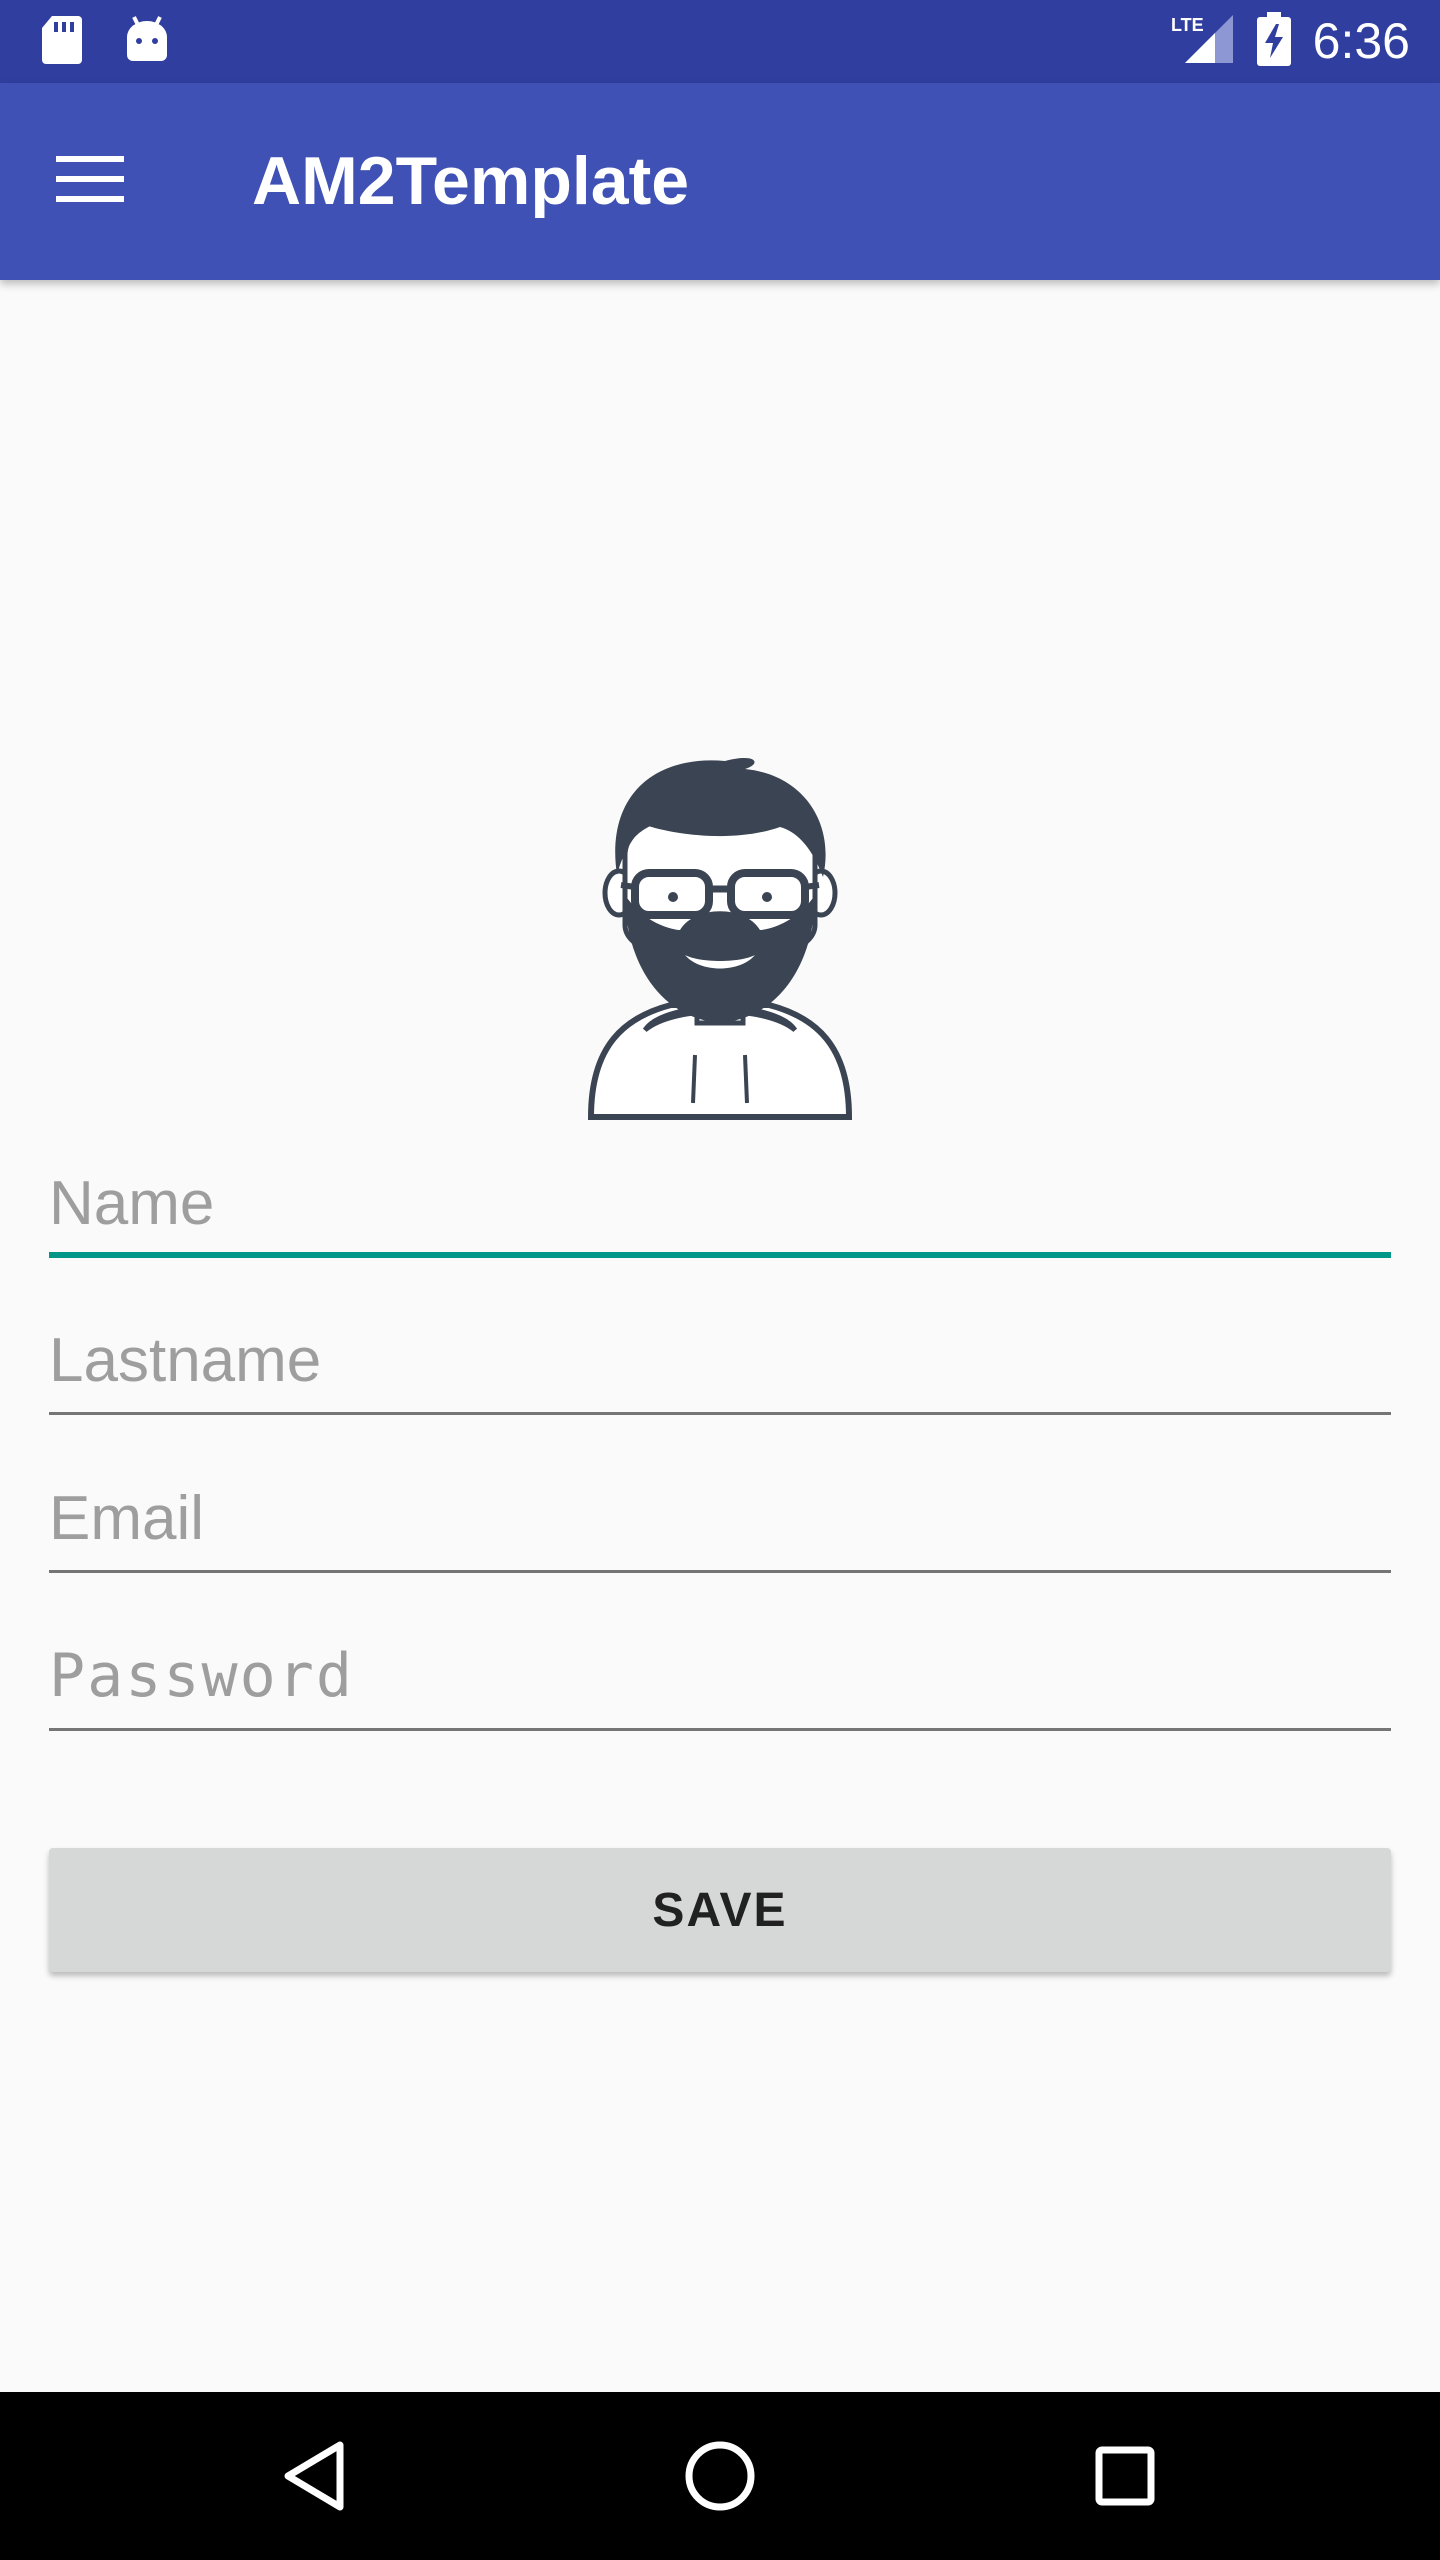 This screenshot has height=2560, width=1440. I want to click on lte-signal-icon: LTE, so click(1203, 41).